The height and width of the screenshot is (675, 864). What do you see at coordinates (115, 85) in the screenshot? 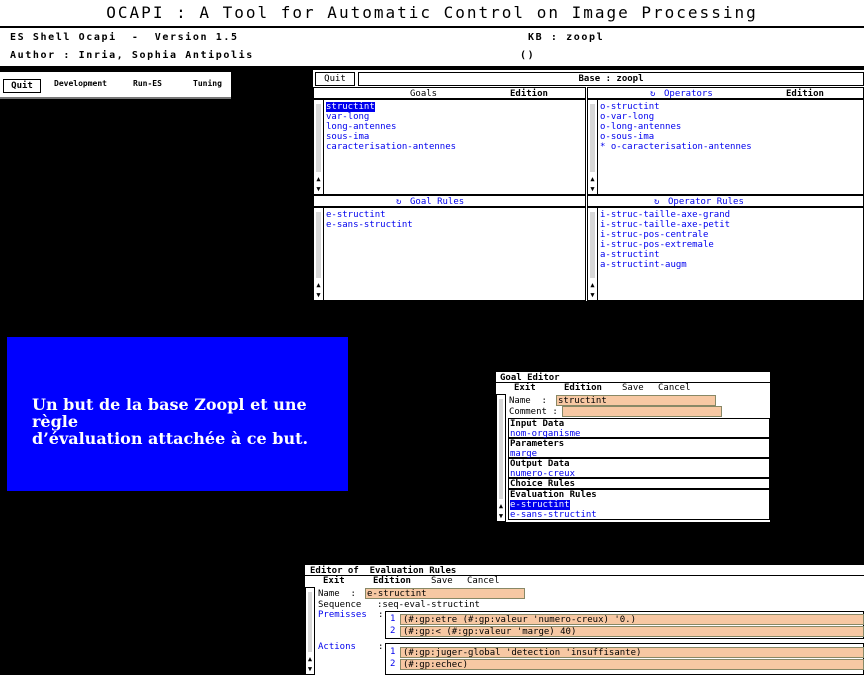
I see `main-menu: Quit Development Run-ES Tuning` at bounding box center [115, 85].